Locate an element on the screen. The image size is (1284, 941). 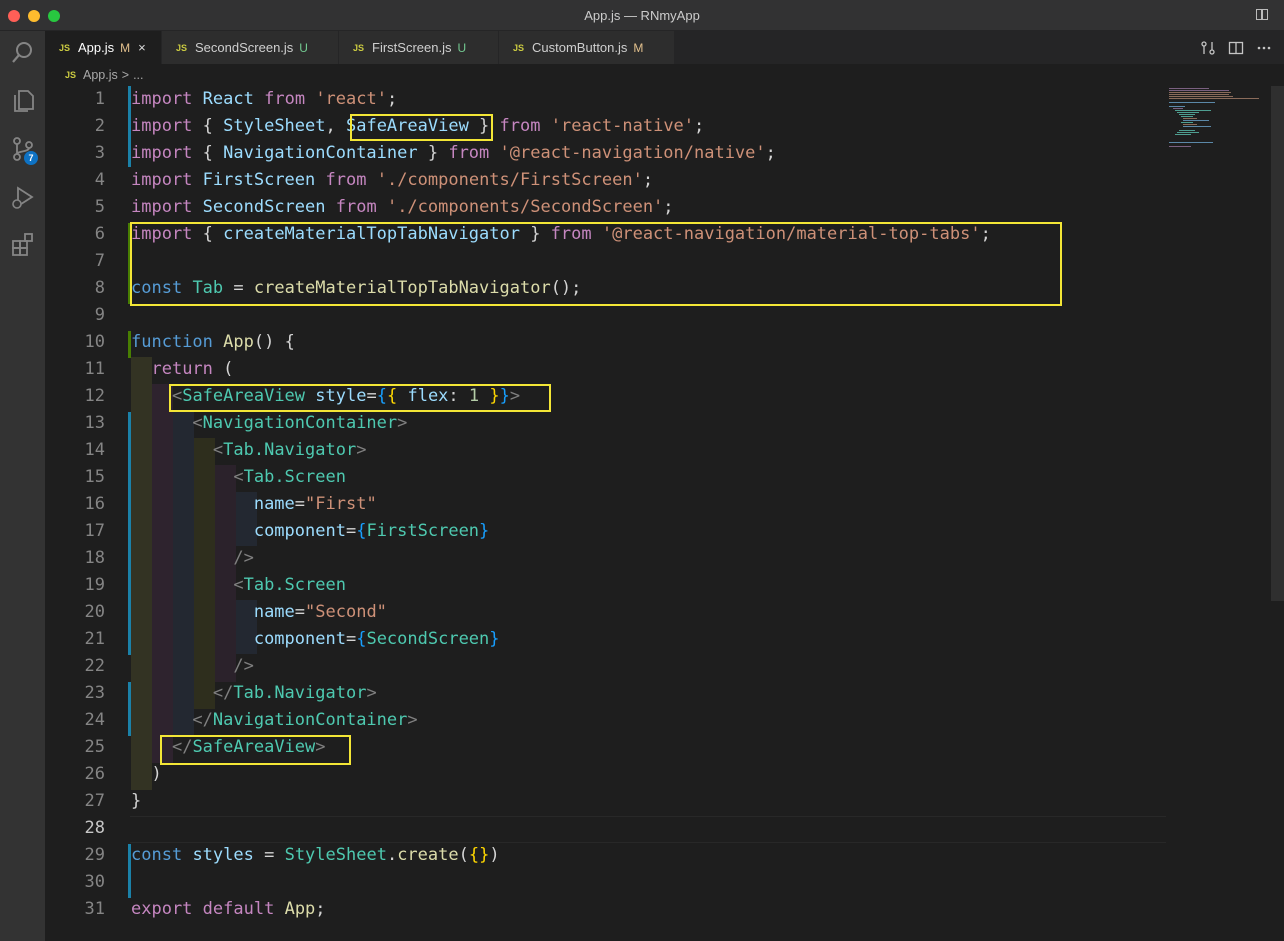
code-line: 29 const styles = StyleSheet.create({}) is located at coordinates (605, 855).